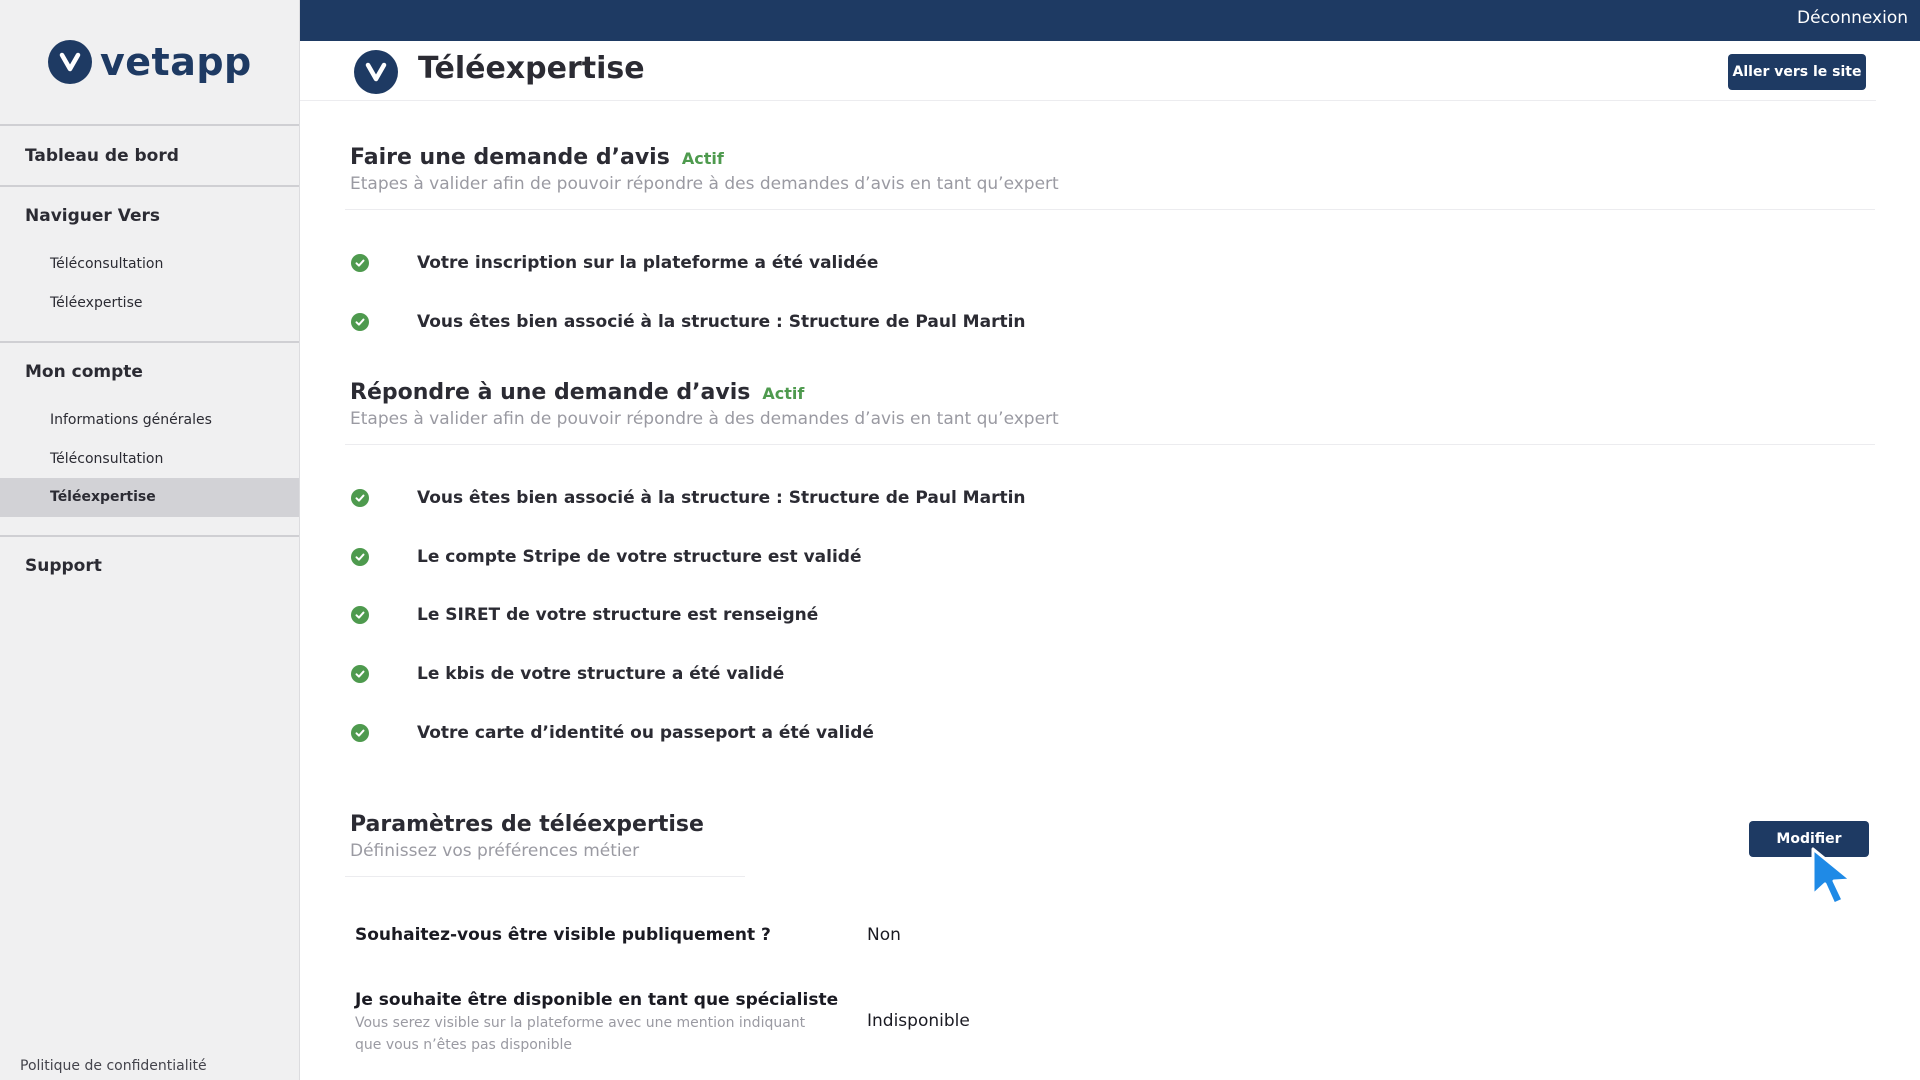 Image resolution: width=1920 pixels, height=1080 pixels. What do you see at coordinates (149, 420) in the screenshot?
I see `sidebar-item-general-info: Informations générales` at bounding box center [149, 420].